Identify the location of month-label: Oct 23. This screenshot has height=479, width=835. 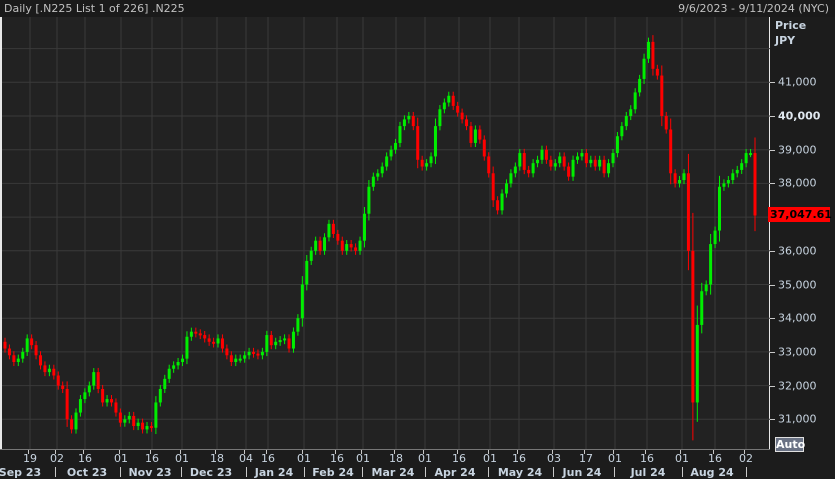
(87, 472).